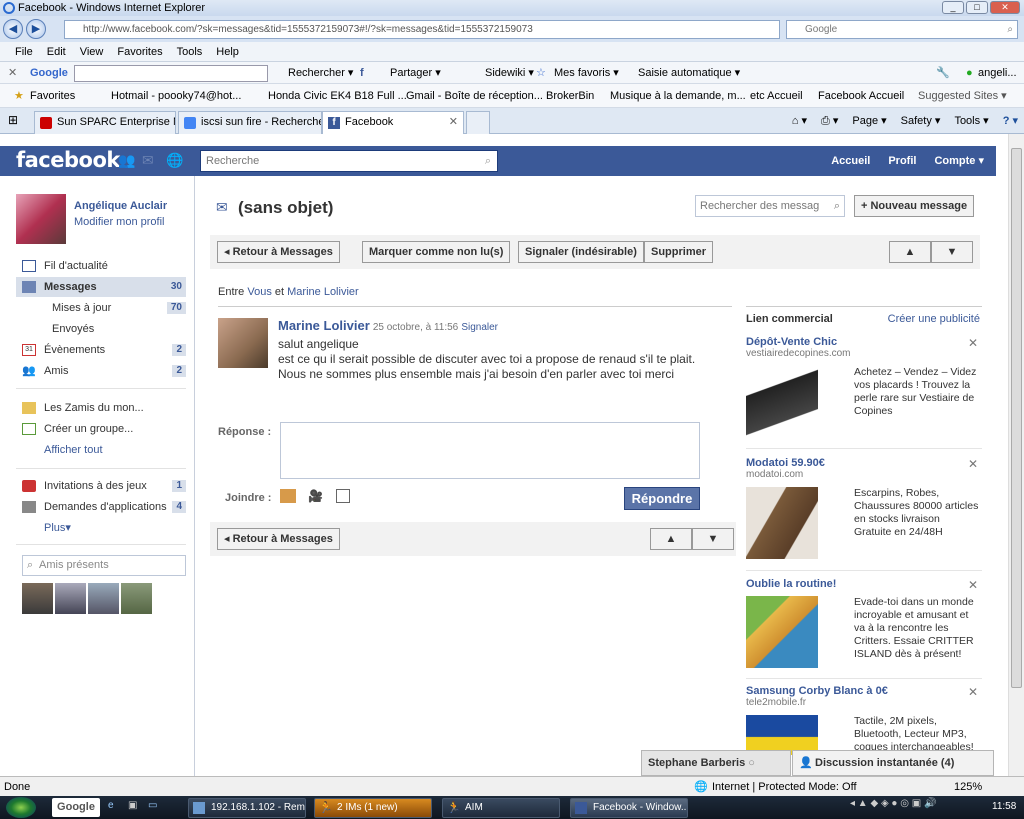  What do you see at coordinates (101, 371) in the screenshot?
I see `sidebar-item-friends: 👥 Amis 2` at bounding box center [101, 371].